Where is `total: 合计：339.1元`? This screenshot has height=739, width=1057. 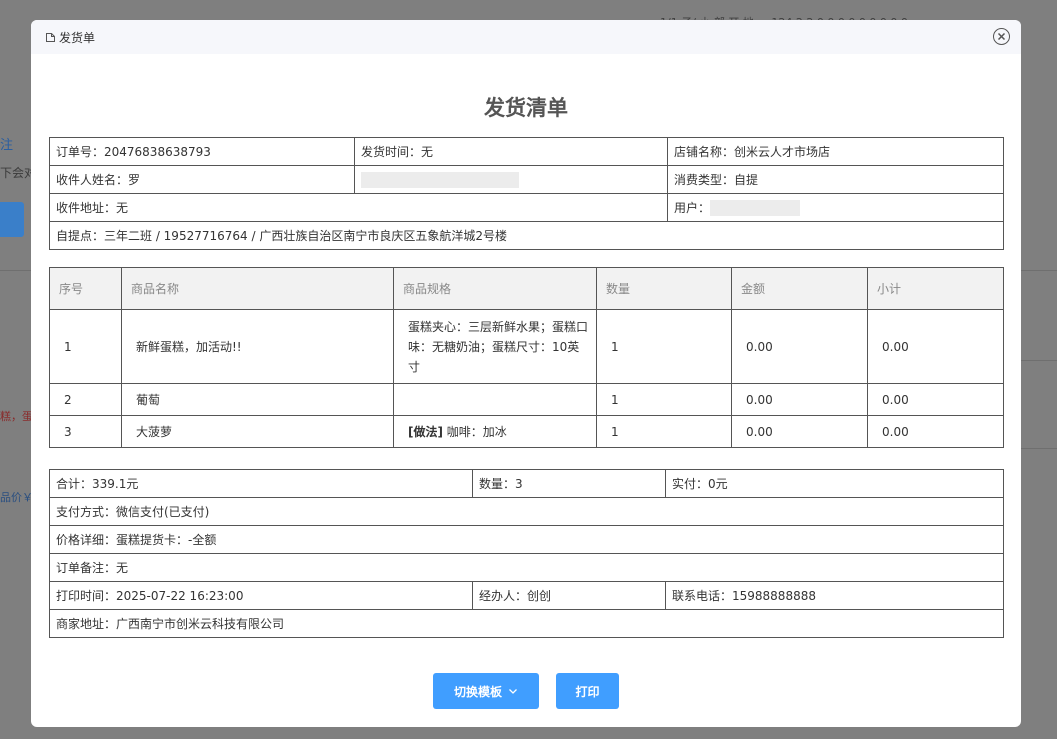
total: 合计：339.1元 is located at coordinates (261, 483).